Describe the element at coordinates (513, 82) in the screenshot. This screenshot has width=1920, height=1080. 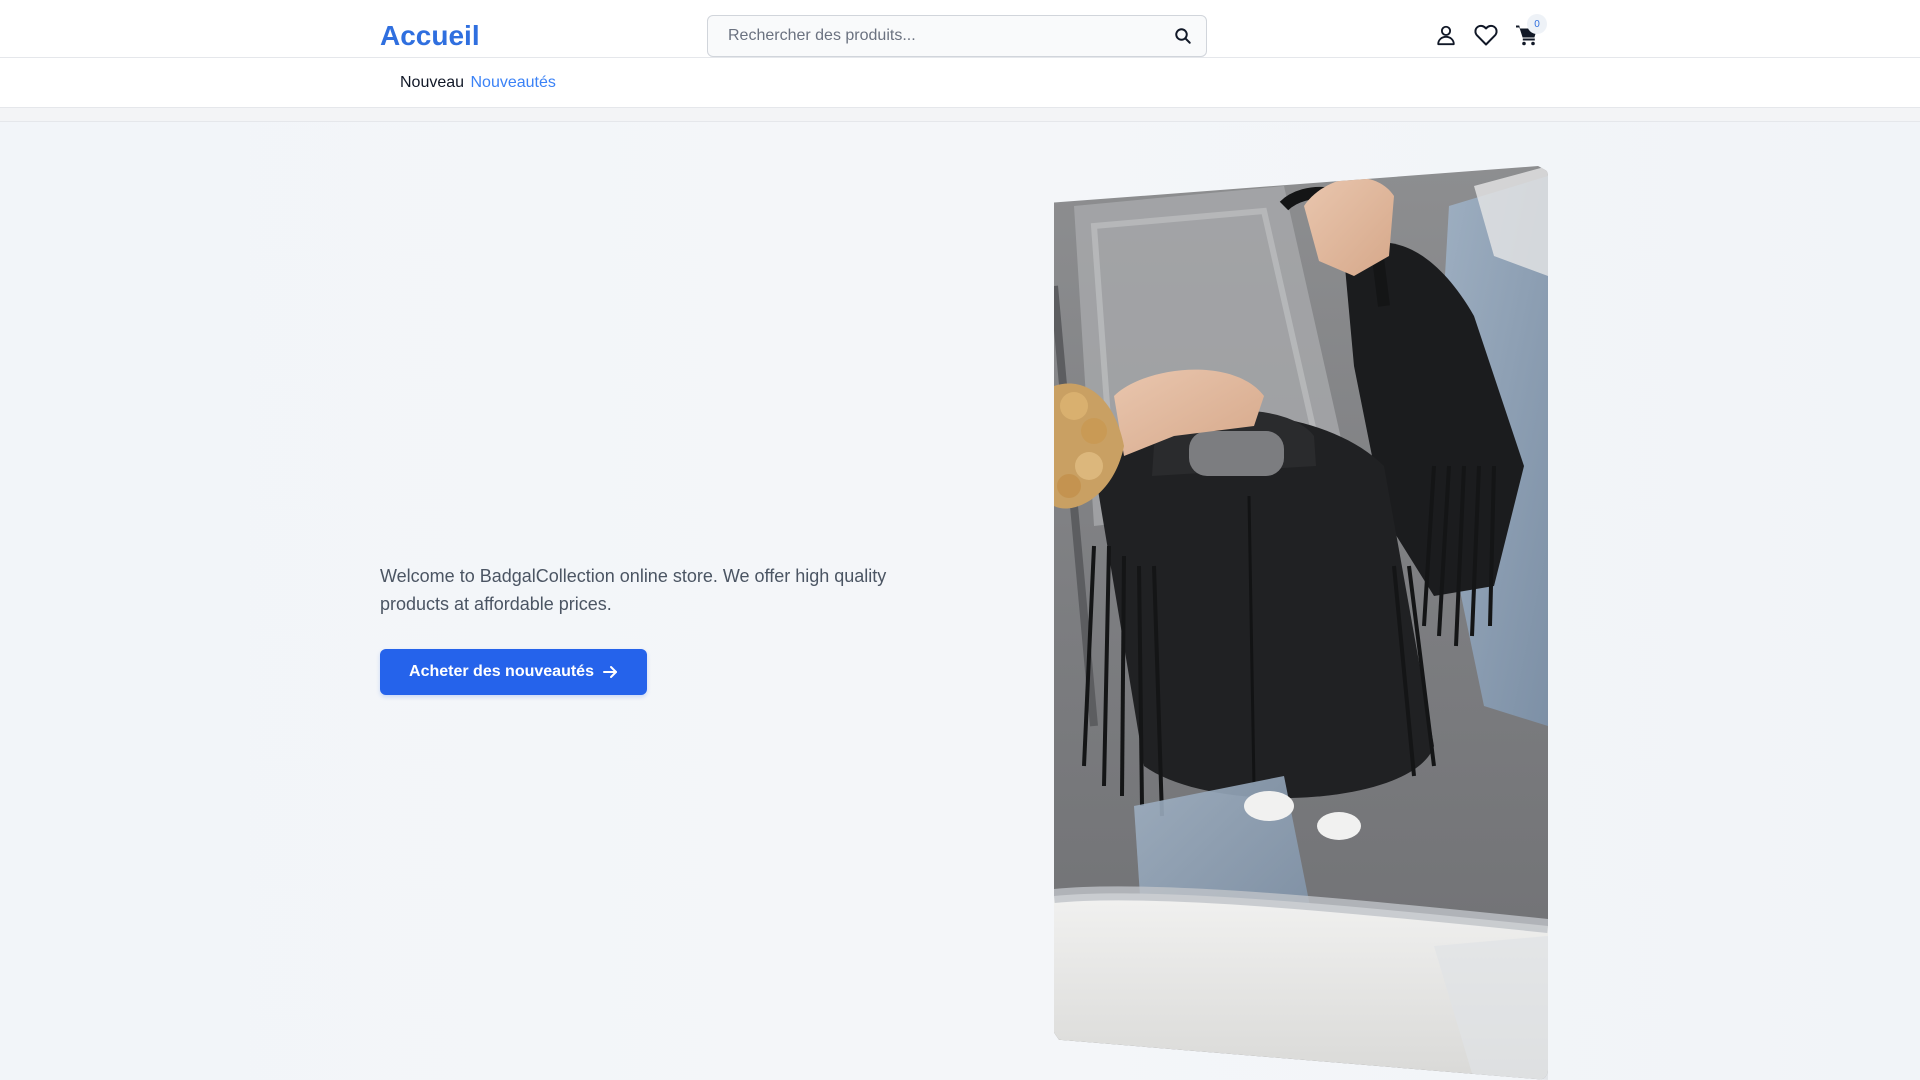
I see `subnav-link-nouveautes: Nouveautés` at that location.